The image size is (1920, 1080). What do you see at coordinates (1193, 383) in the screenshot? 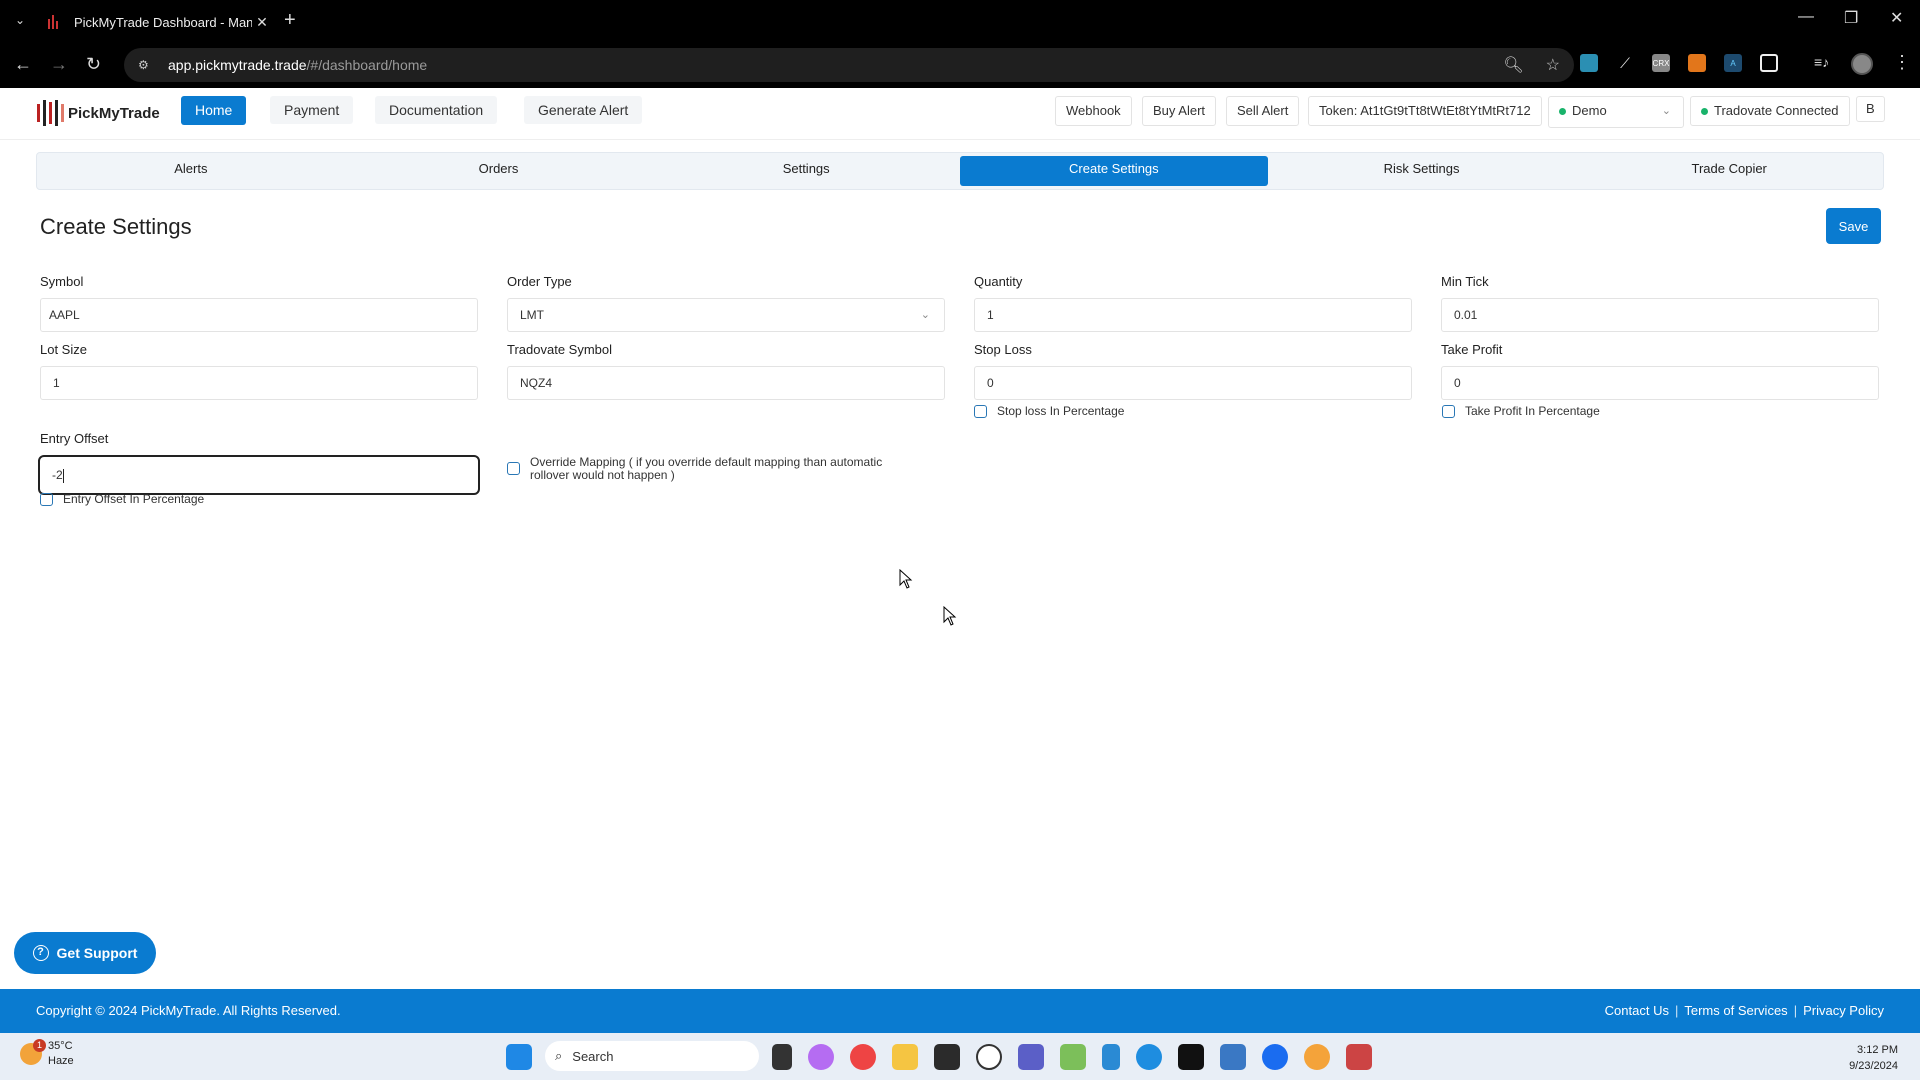
I see `stop-loss-input: 0` at bounding box center [1193, 383].